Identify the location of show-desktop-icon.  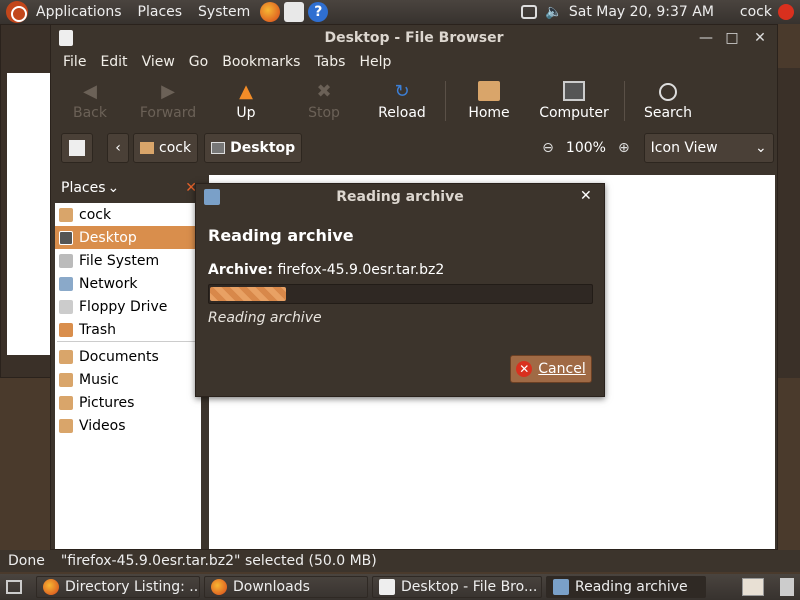
(14, 587).